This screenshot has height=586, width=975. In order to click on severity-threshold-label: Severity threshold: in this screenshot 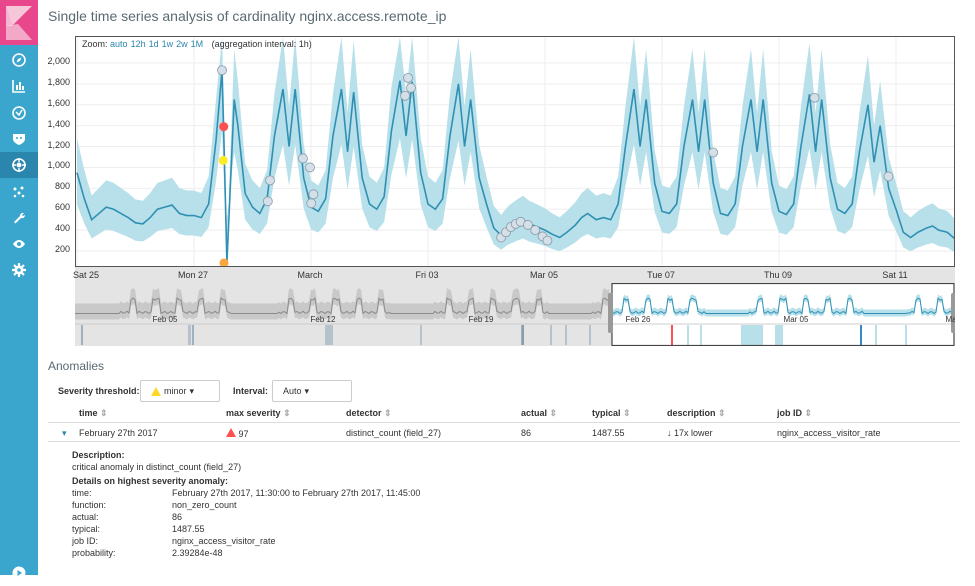, I will do `click(99, 391)`.